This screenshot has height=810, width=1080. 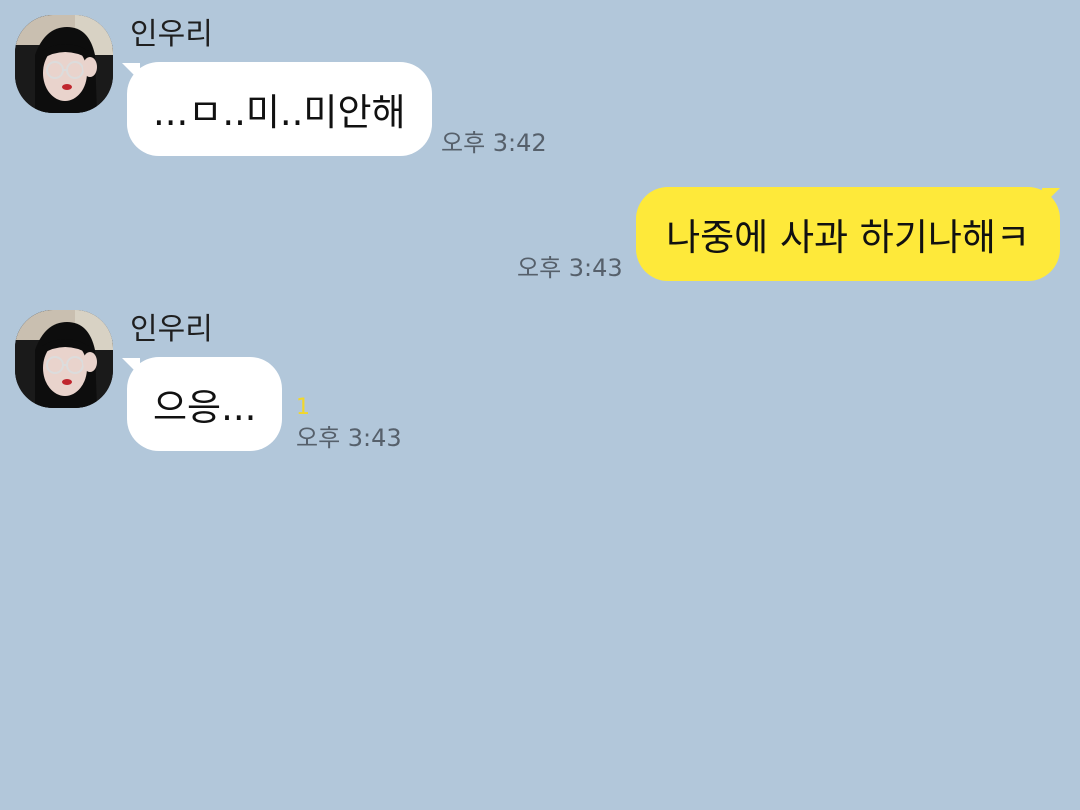 What do you see at coordinates (303, 407) in the screenshot?
I see `unread-count: 1` at bounding box center [303, 407].